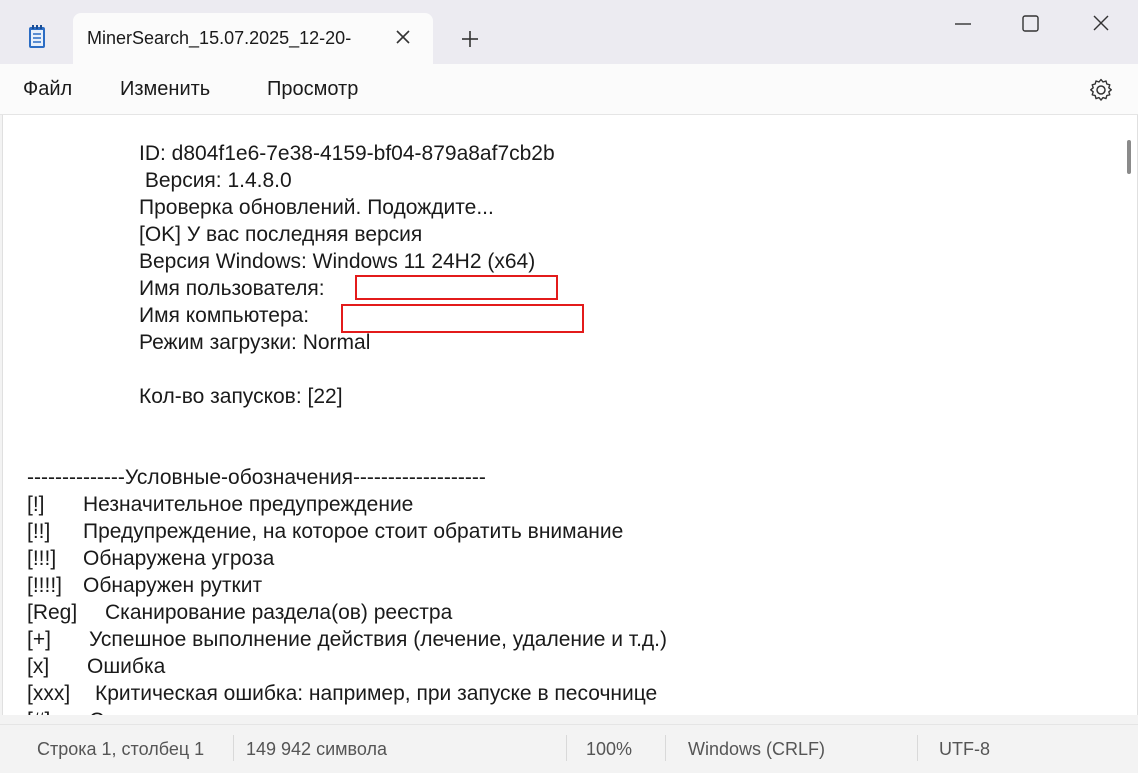  What do you see at coordinates (1101, 24) in the screenshot?
I see `close-window-icon` at bounding box center [1101, 24].